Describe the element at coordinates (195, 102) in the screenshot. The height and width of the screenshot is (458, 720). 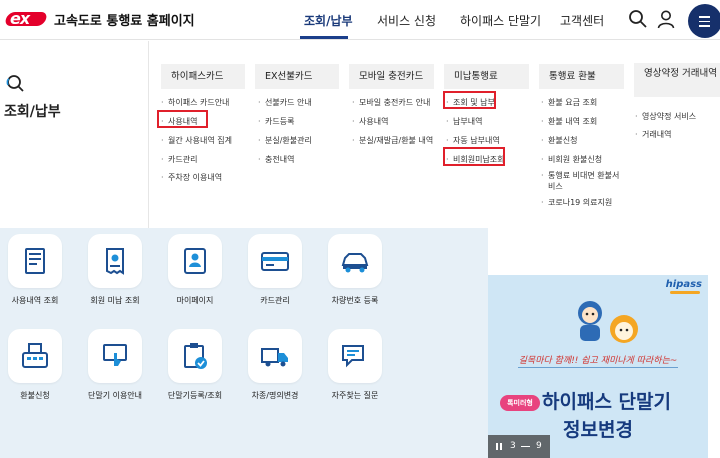
I see `menu-item: 하이패스 카드안내` at that location.